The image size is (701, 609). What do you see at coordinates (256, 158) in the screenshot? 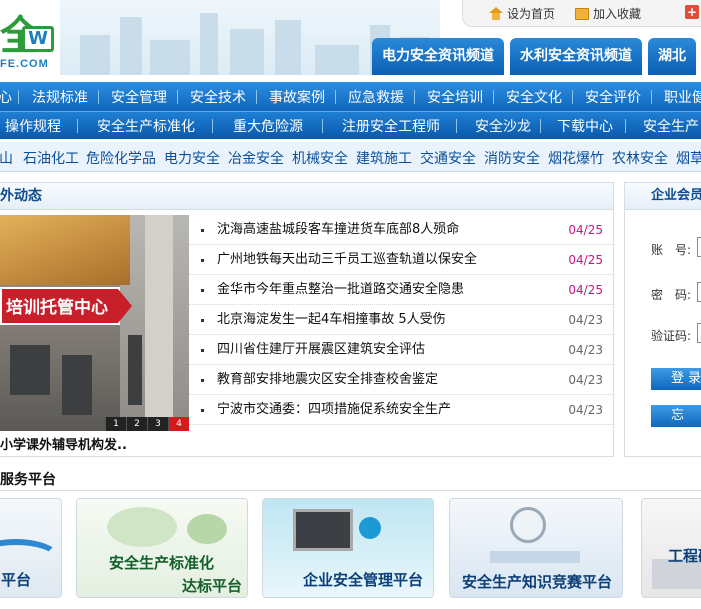
I see `cat-metallurgy: 冶金安全` at bounding box center [256, 158].